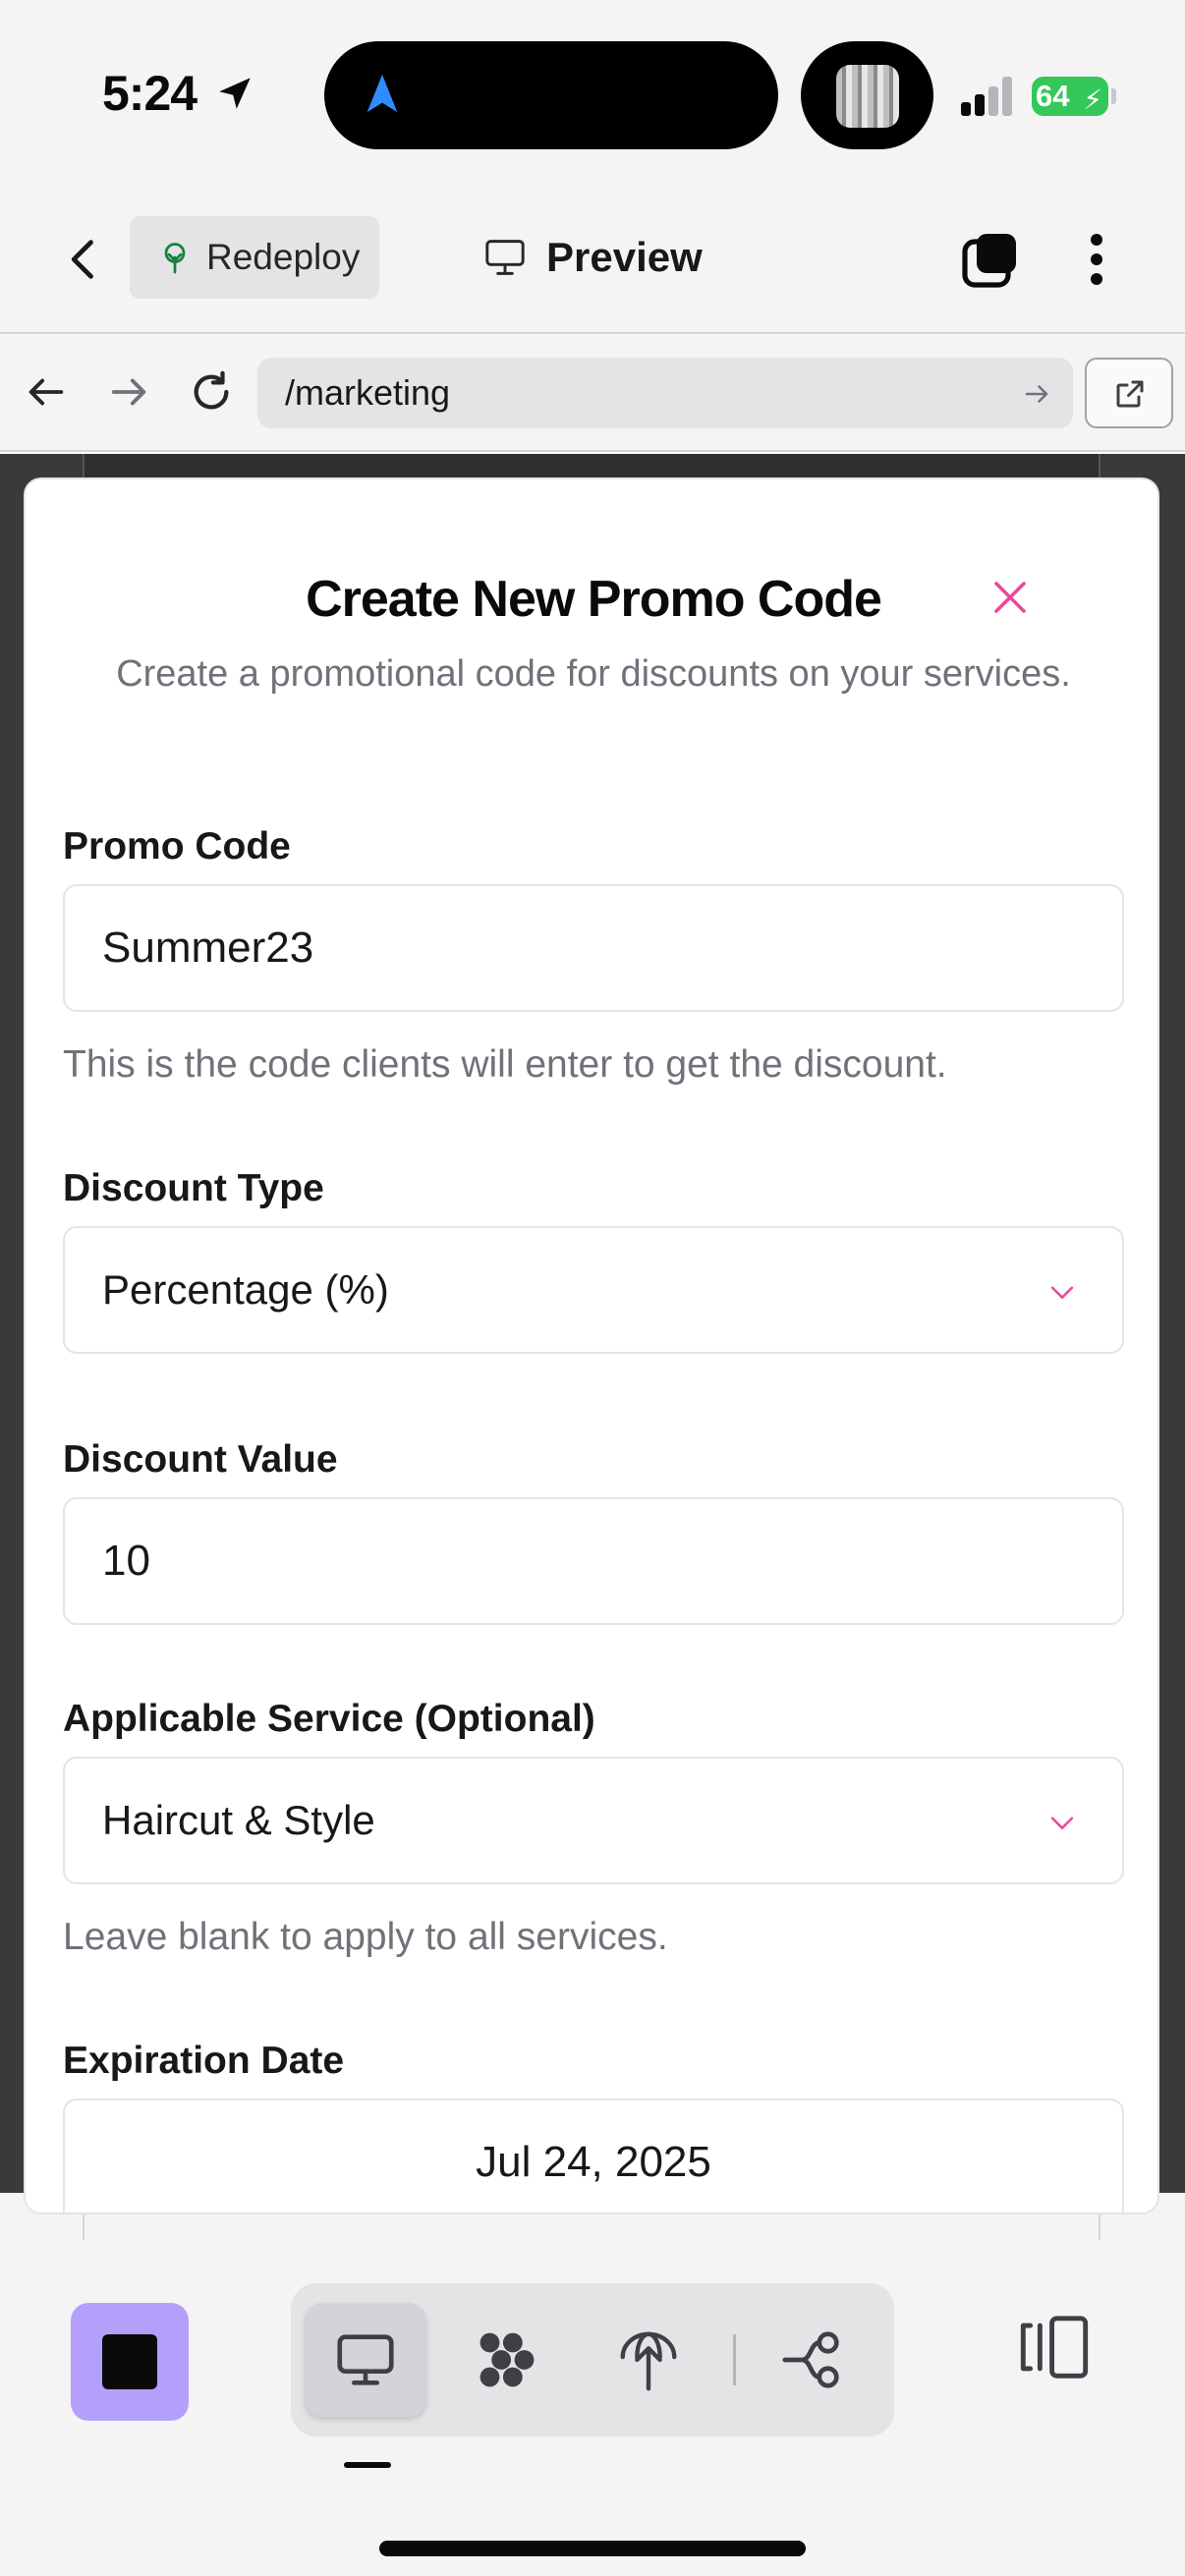 The height and width of the screenshot is (2576, 1185). I want to click on battery-indicator: 64 ⚡, so click(1070, 96).